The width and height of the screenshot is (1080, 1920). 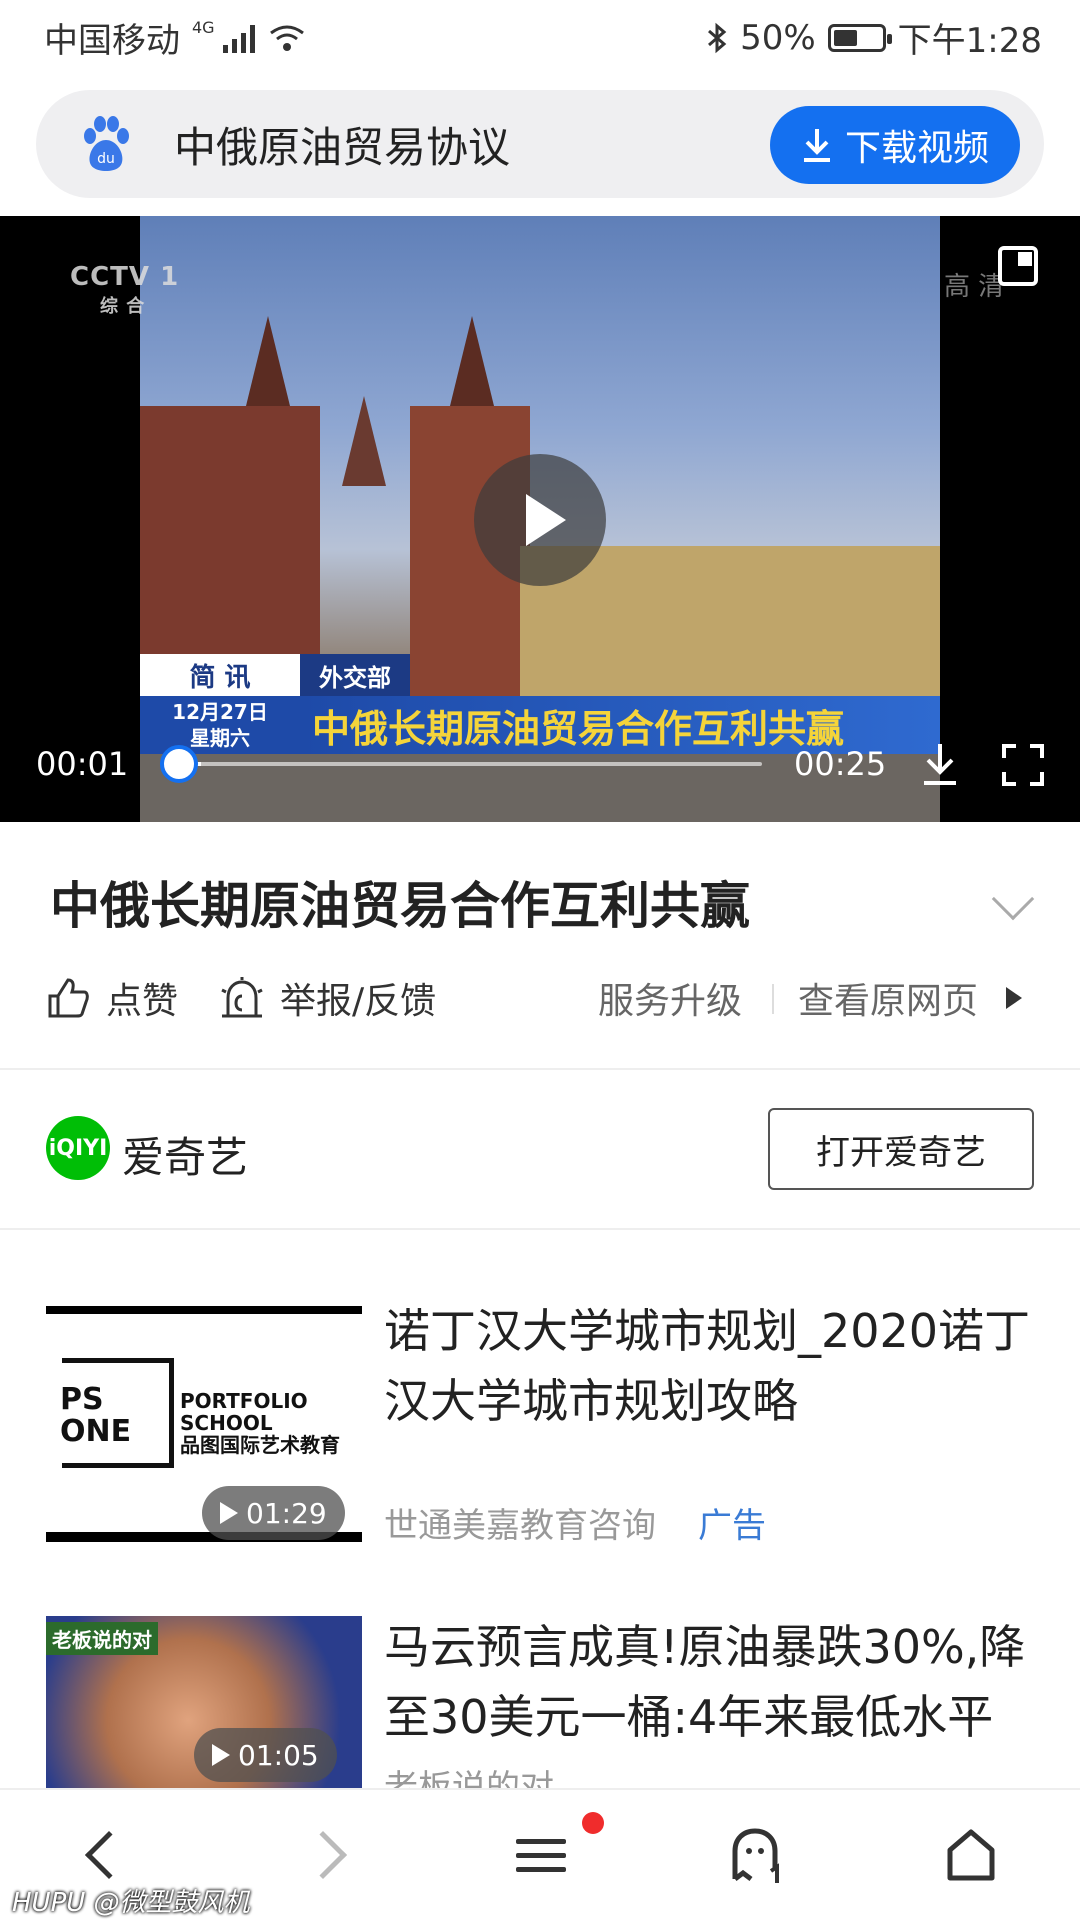 What do you see at coordinates (220, 675) in the screenshot?
I see `caption-tag: 简 讯` at bounding box center [220, 675].